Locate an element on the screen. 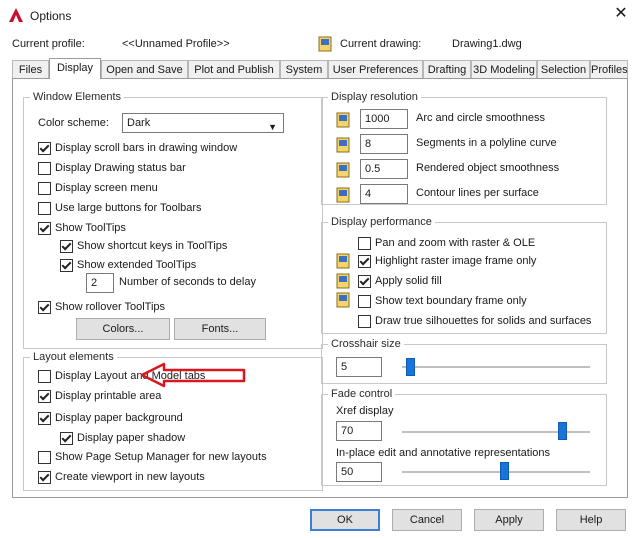 This screenshot has width=640, height=538. ok-button: OK is located at coordinates (345, 520).